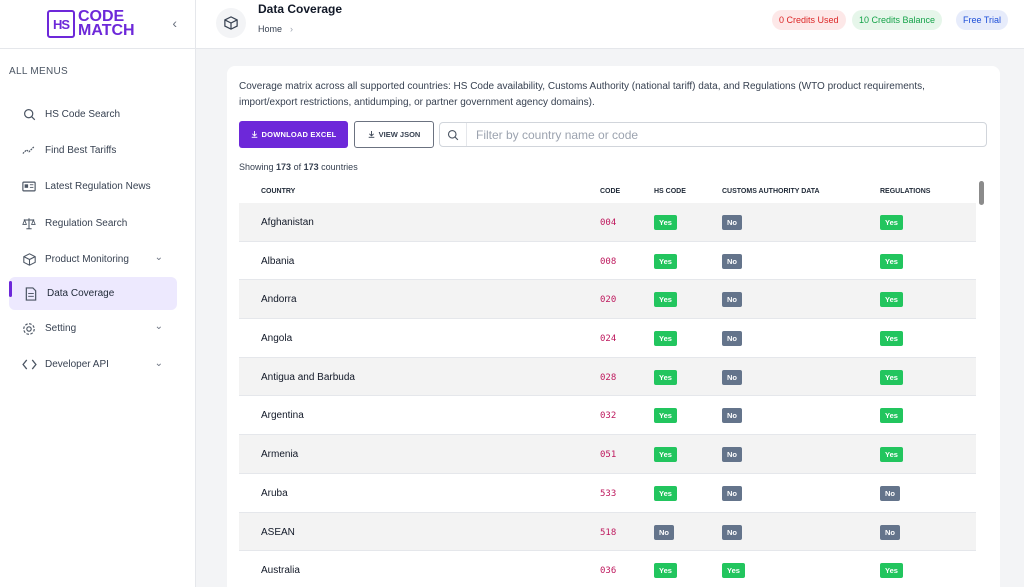 This screenshot has width=1024, height=587. I want to click on showing-of: of, so click(297, 167).